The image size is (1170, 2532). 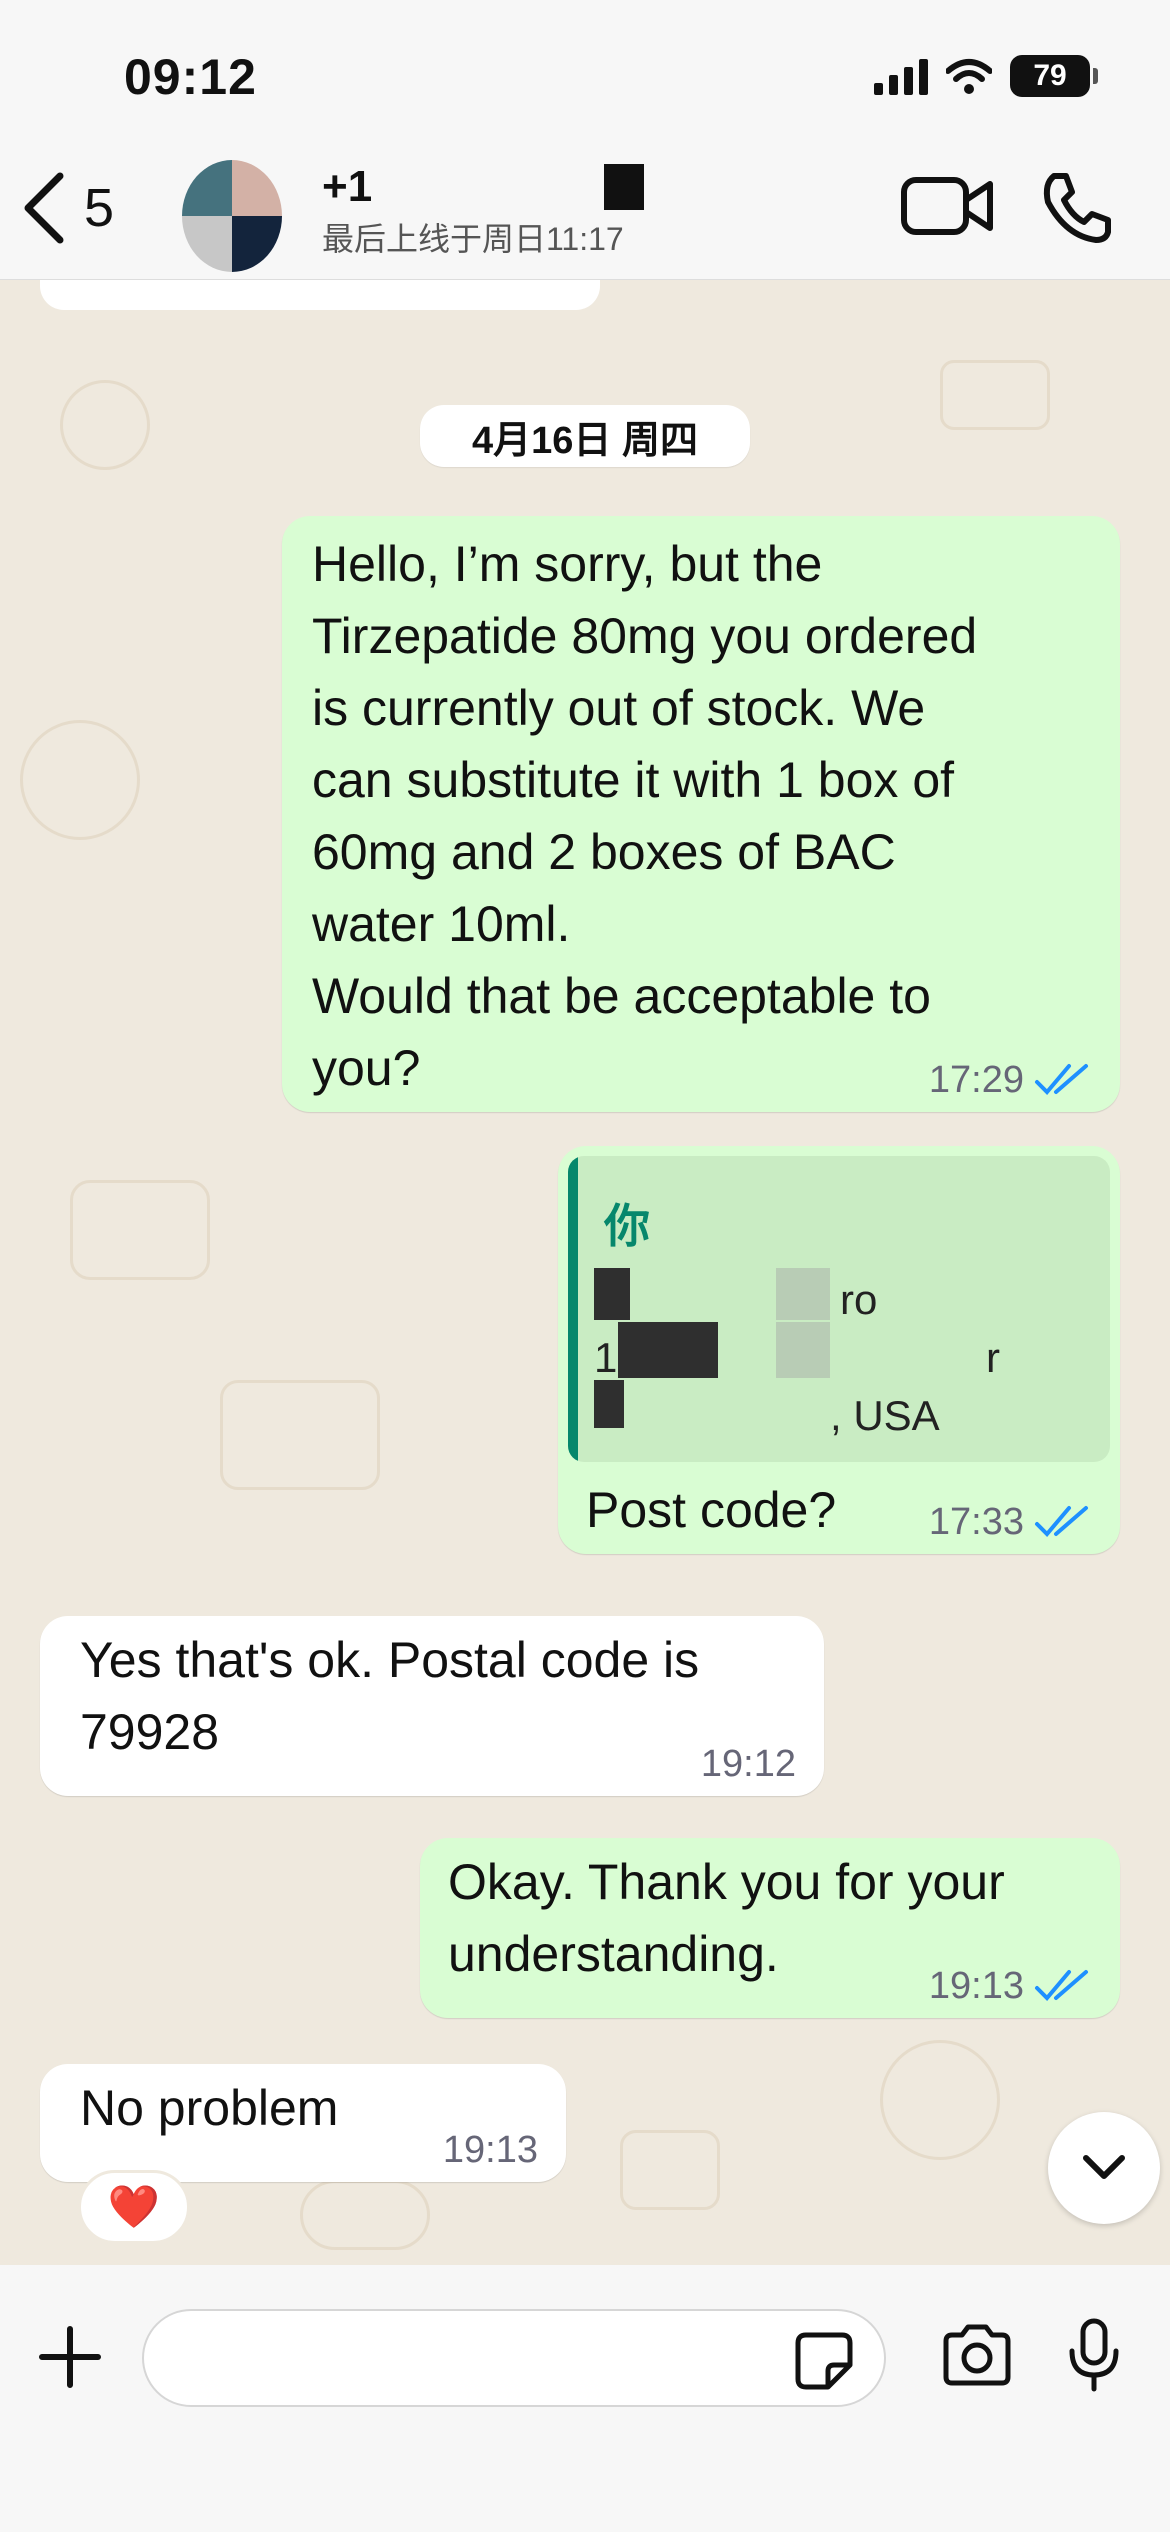 I want to click on camera-button, so click(x=977, y=2357).